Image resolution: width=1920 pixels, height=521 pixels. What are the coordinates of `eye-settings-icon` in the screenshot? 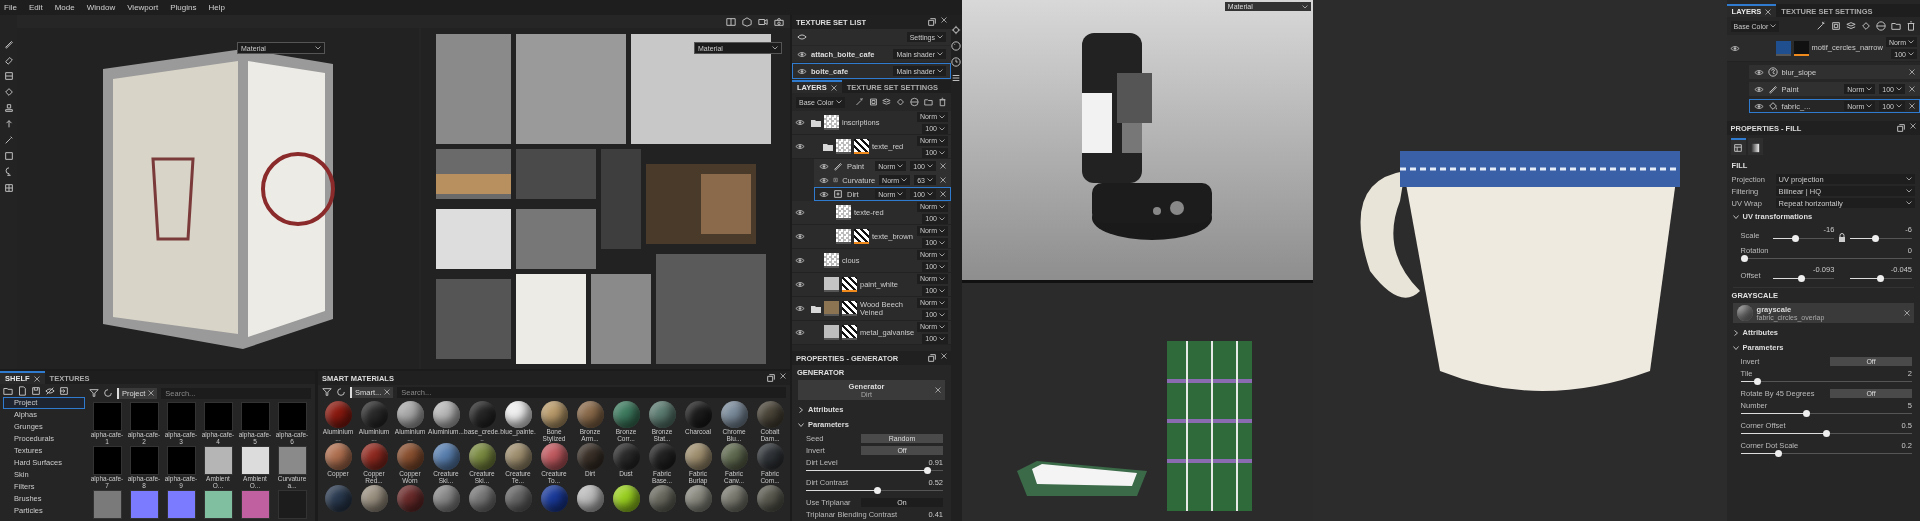 It's located at (802, 37).